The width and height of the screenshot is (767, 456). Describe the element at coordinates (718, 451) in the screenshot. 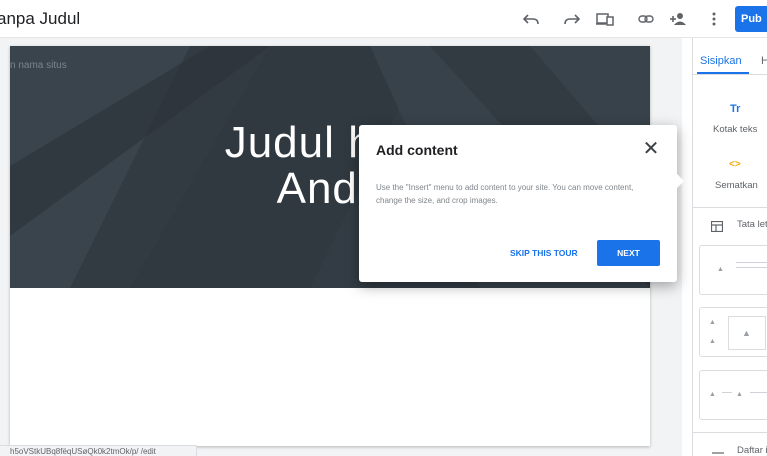

I see `list-icon` at that location.